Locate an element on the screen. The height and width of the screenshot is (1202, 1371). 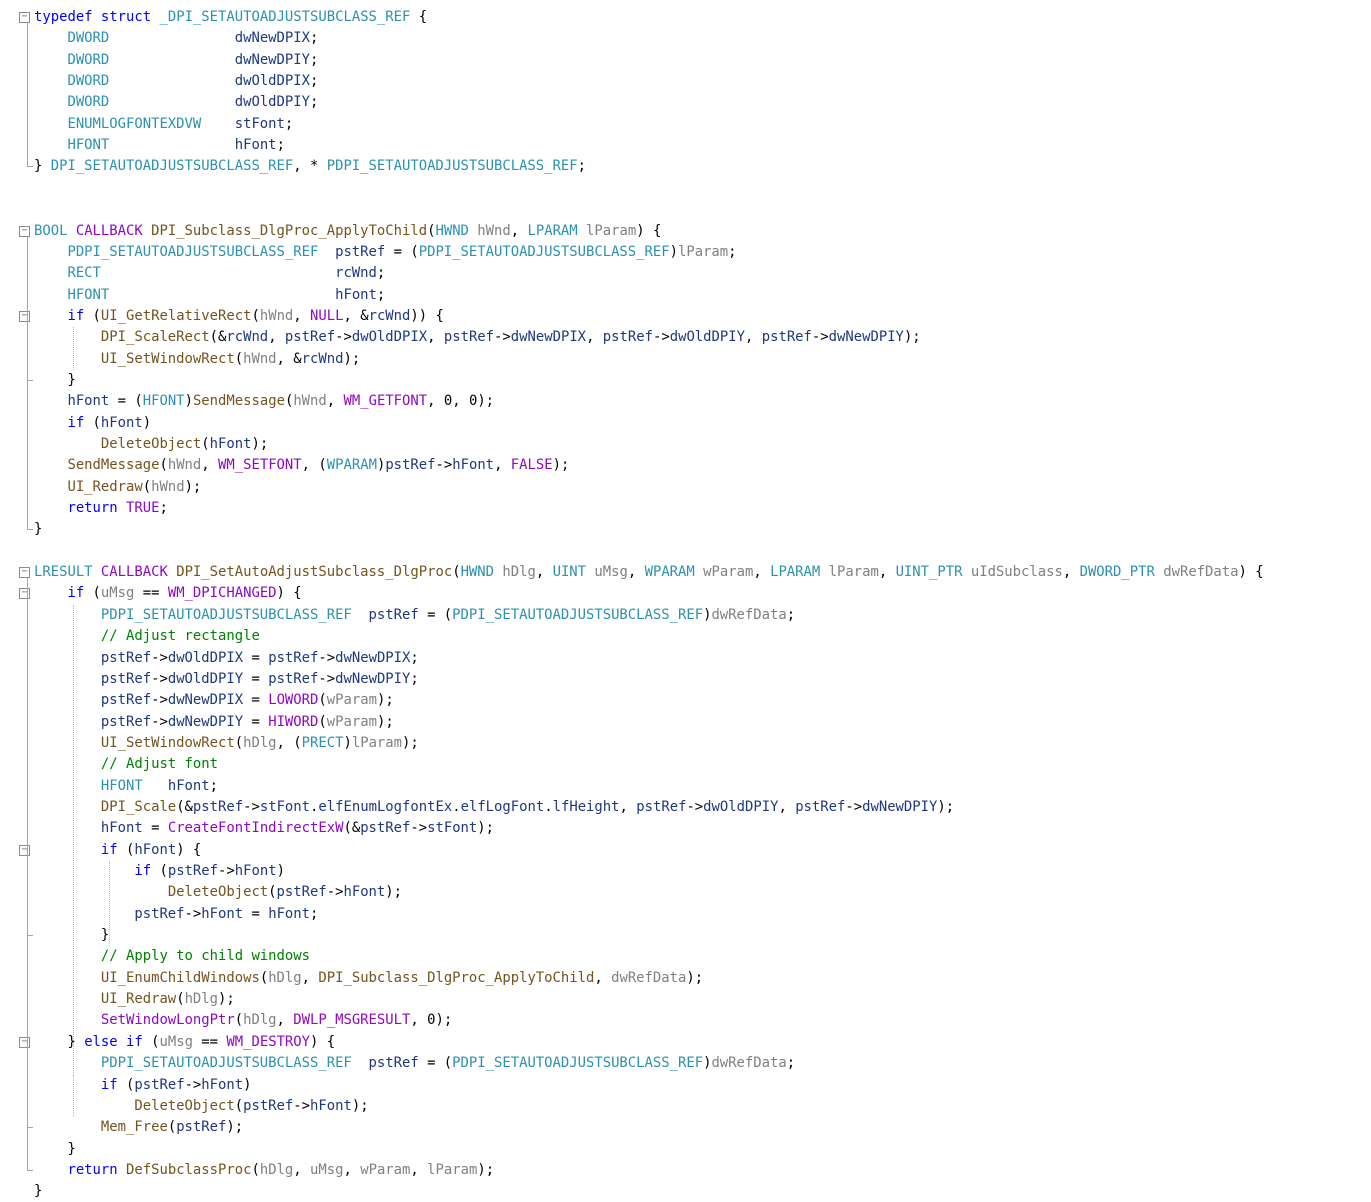
code-line: UI_SetWindowRect(hDlg, (PRECT)lParam); is located at coordinates (226, 743).